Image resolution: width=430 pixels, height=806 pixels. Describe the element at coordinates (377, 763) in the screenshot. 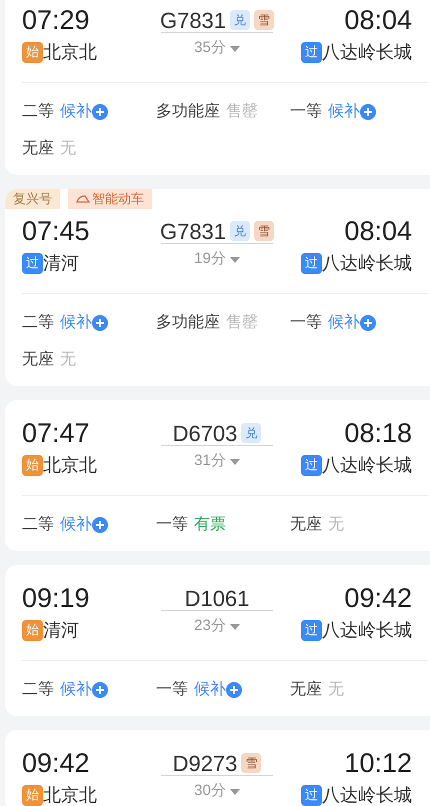

I see `arrive-time: 10:12` at that location.